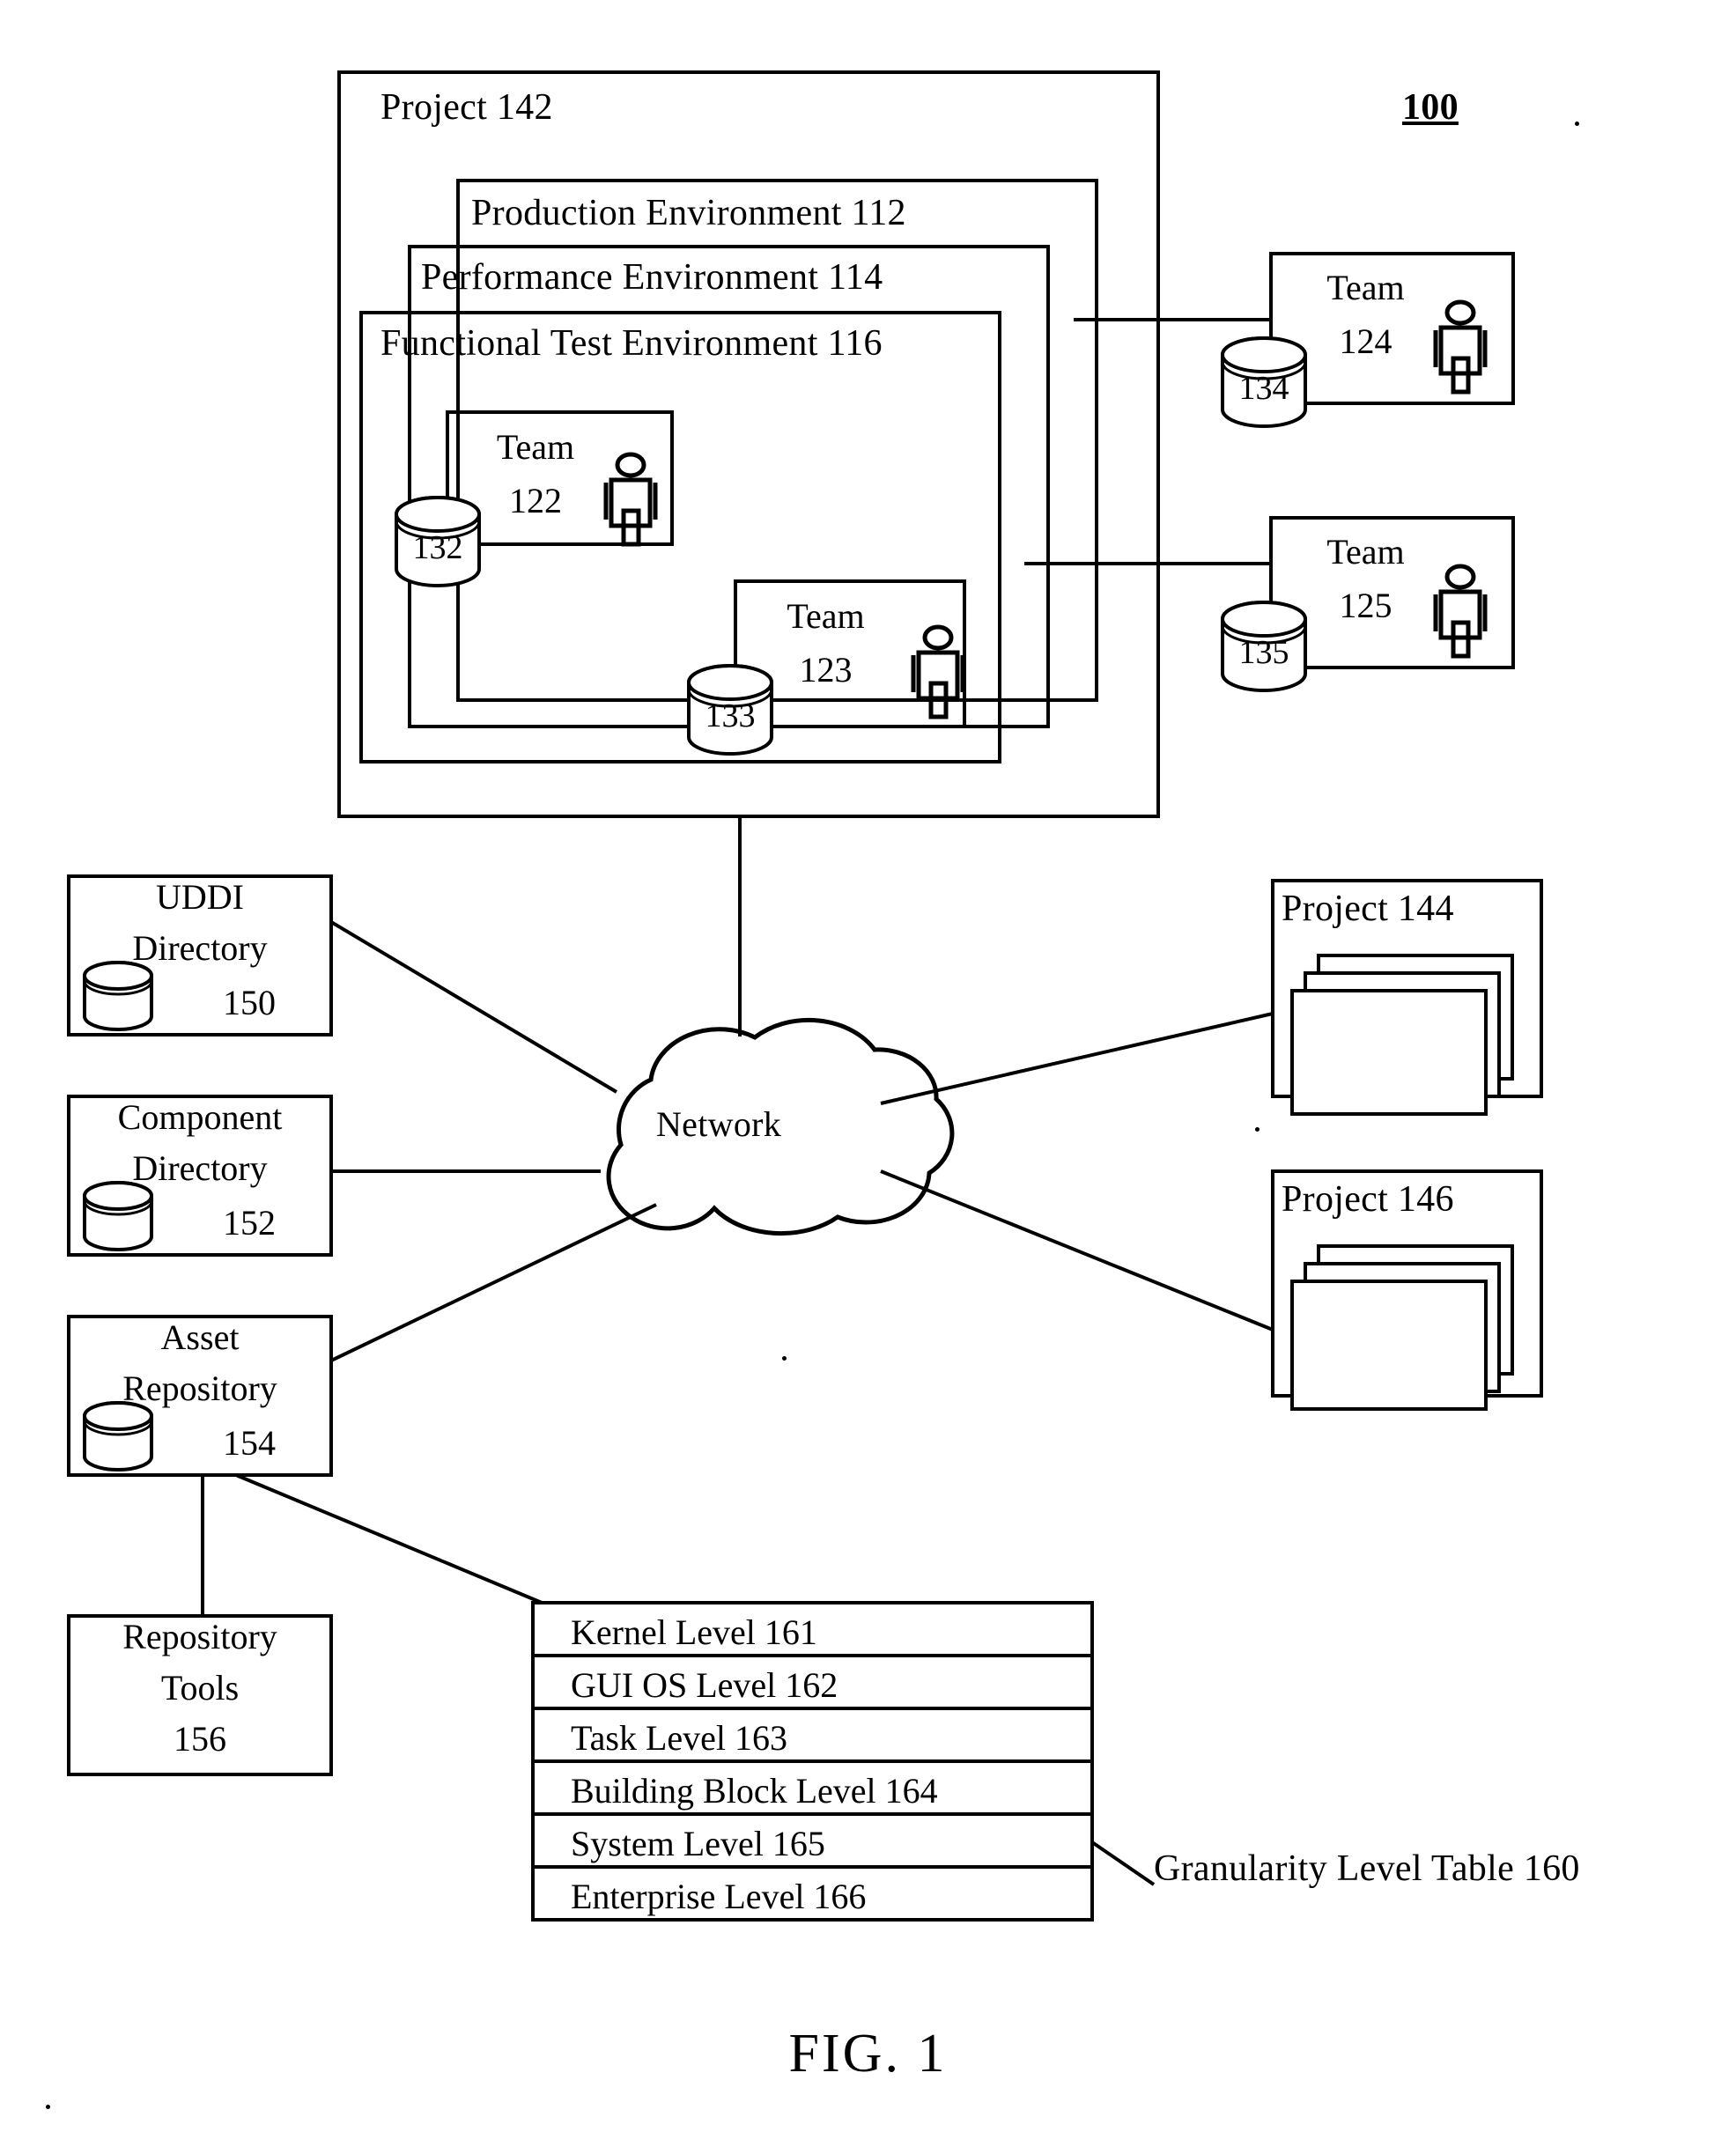 The height and width of the screenshot is (2154, 1736). I want to click on granularity-row-task-level: Task Level 163, so click(679, 1738).